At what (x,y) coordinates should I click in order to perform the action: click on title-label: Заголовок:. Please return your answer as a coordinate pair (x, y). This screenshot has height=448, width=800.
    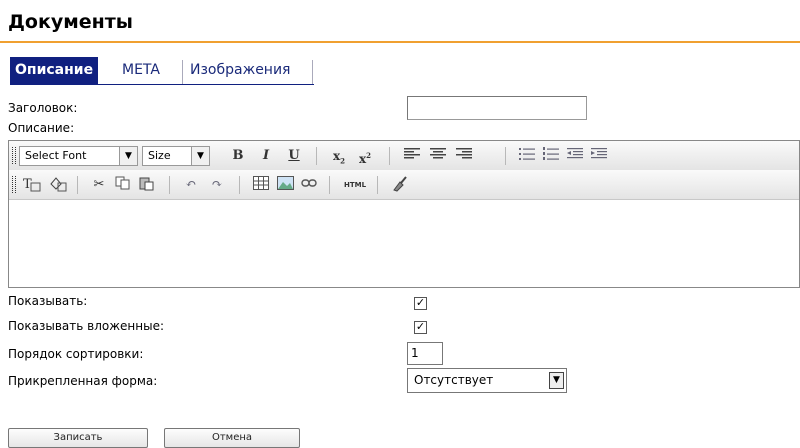
    Looking at the image, I should click on (43, 108).